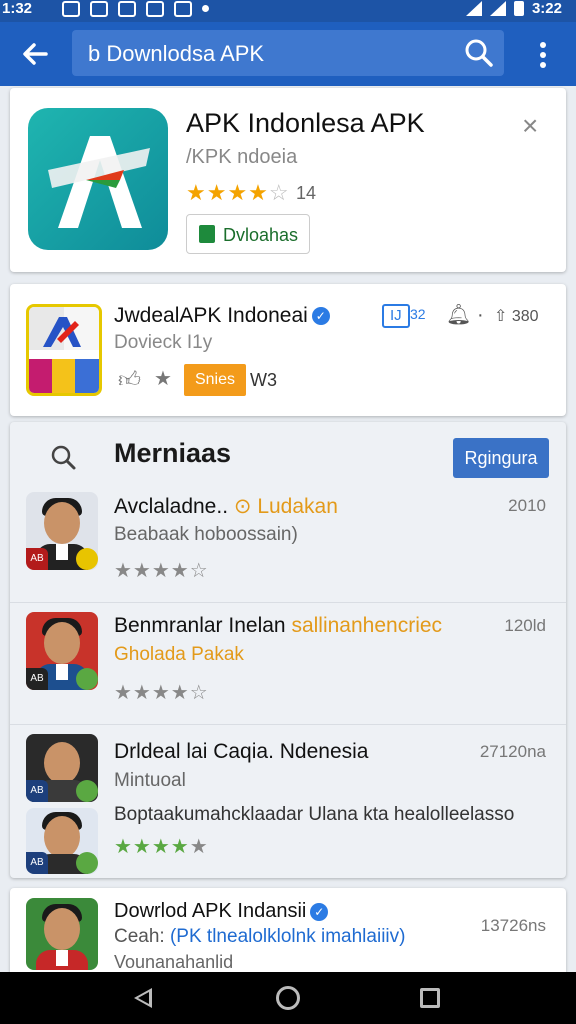 The image size is (576, 1024). What do you see at coordinates (241, 751) in the screenshot?
I see `item-title: Drldeal lai Caqia. Ndenesia` at bounding box center [241, 751].